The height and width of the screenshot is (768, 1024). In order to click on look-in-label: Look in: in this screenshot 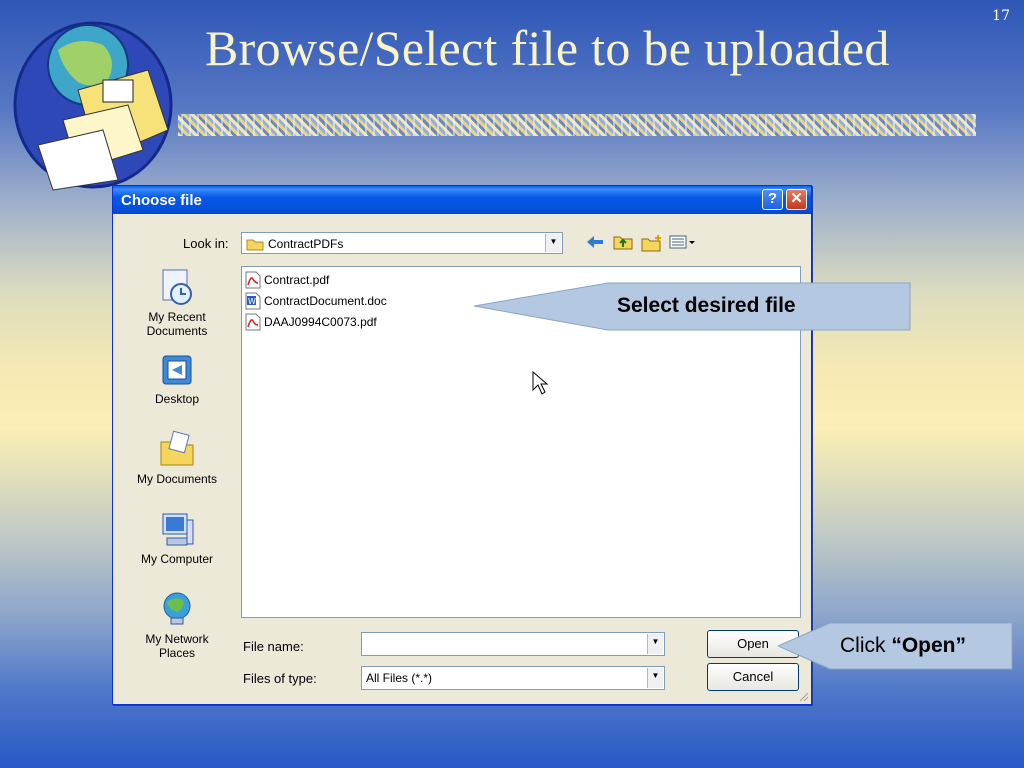, I will do `click(206, 243)`.